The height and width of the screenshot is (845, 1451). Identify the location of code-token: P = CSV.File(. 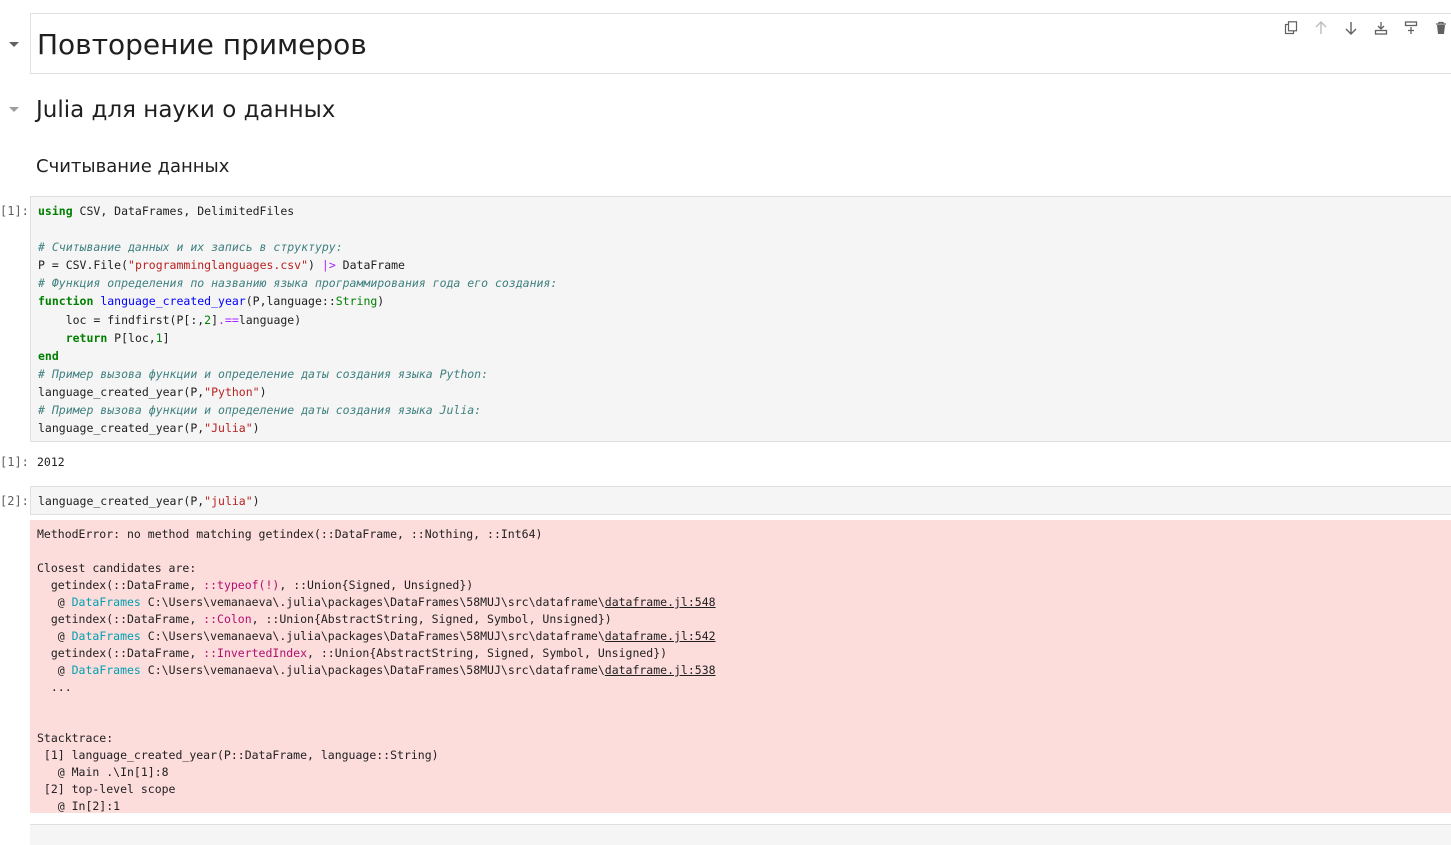
(83, 265).